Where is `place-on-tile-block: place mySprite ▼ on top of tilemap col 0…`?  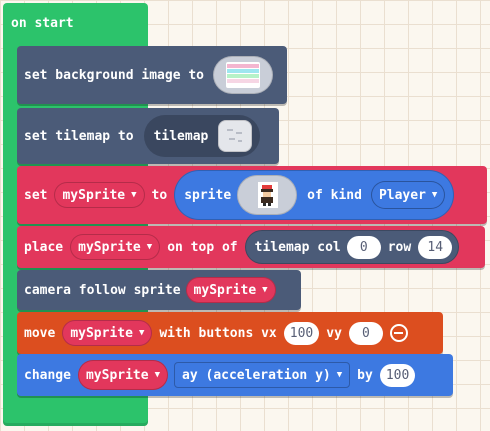
place-on-tile-block: place mySprite ▼ on top of tilemap col 0… is located at coordinates (251, 247).